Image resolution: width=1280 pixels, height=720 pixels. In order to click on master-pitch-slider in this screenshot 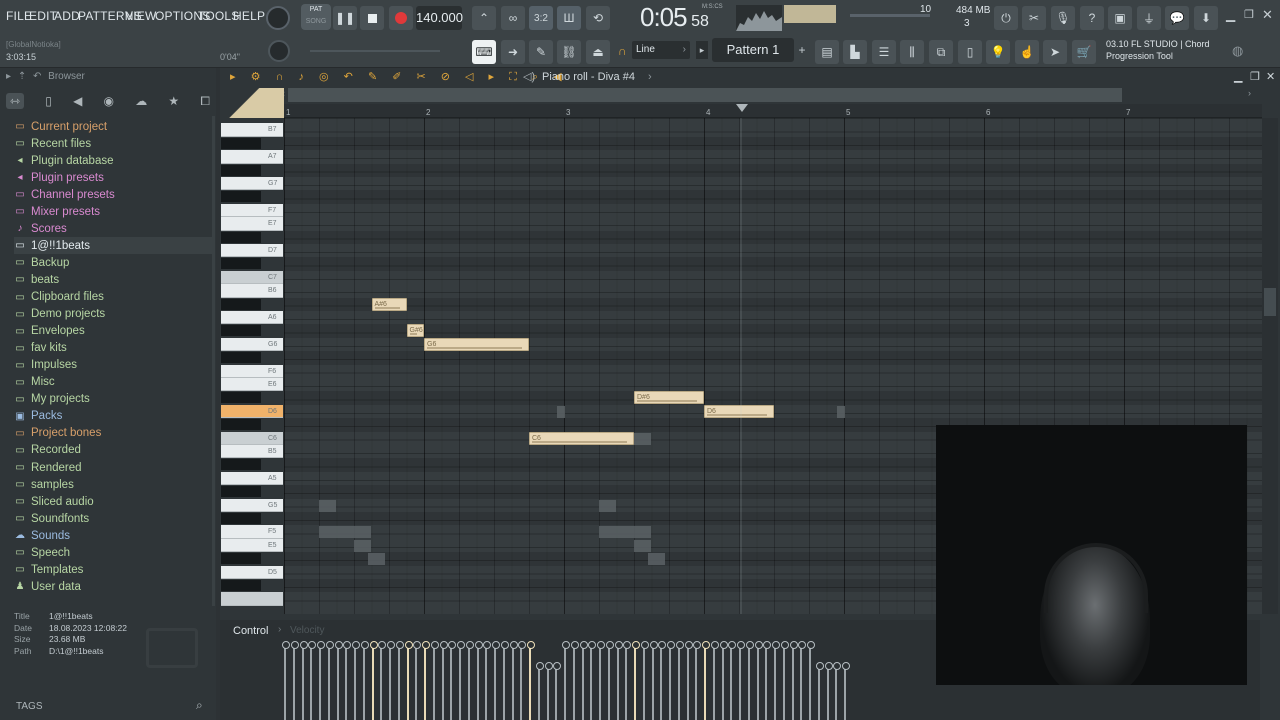, I will do `click(375, 51)`.